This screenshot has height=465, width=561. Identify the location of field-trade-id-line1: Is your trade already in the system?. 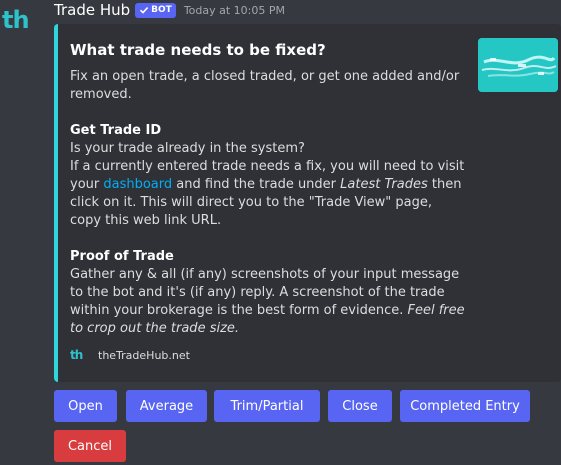
(187, 148).